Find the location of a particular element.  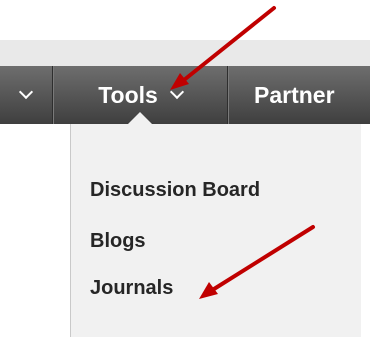

nav-item-partner-label: Partner is located at coordinates (294, 94).